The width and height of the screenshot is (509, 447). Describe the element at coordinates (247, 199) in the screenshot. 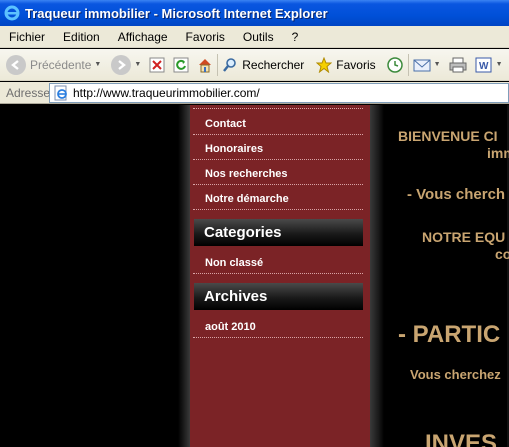

I see `sidebar-link-notre-demarche: Notre démarche` at that location.